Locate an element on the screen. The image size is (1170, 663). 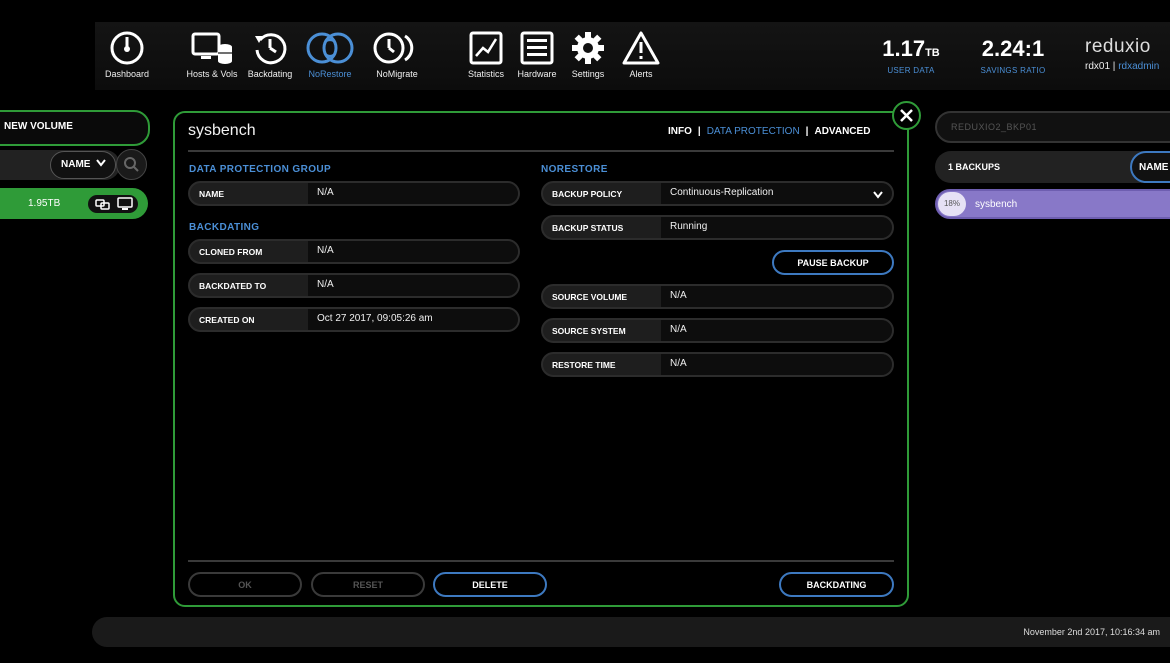
backup-sort-dropdown: NAME is located at coordinates (1150, 167).